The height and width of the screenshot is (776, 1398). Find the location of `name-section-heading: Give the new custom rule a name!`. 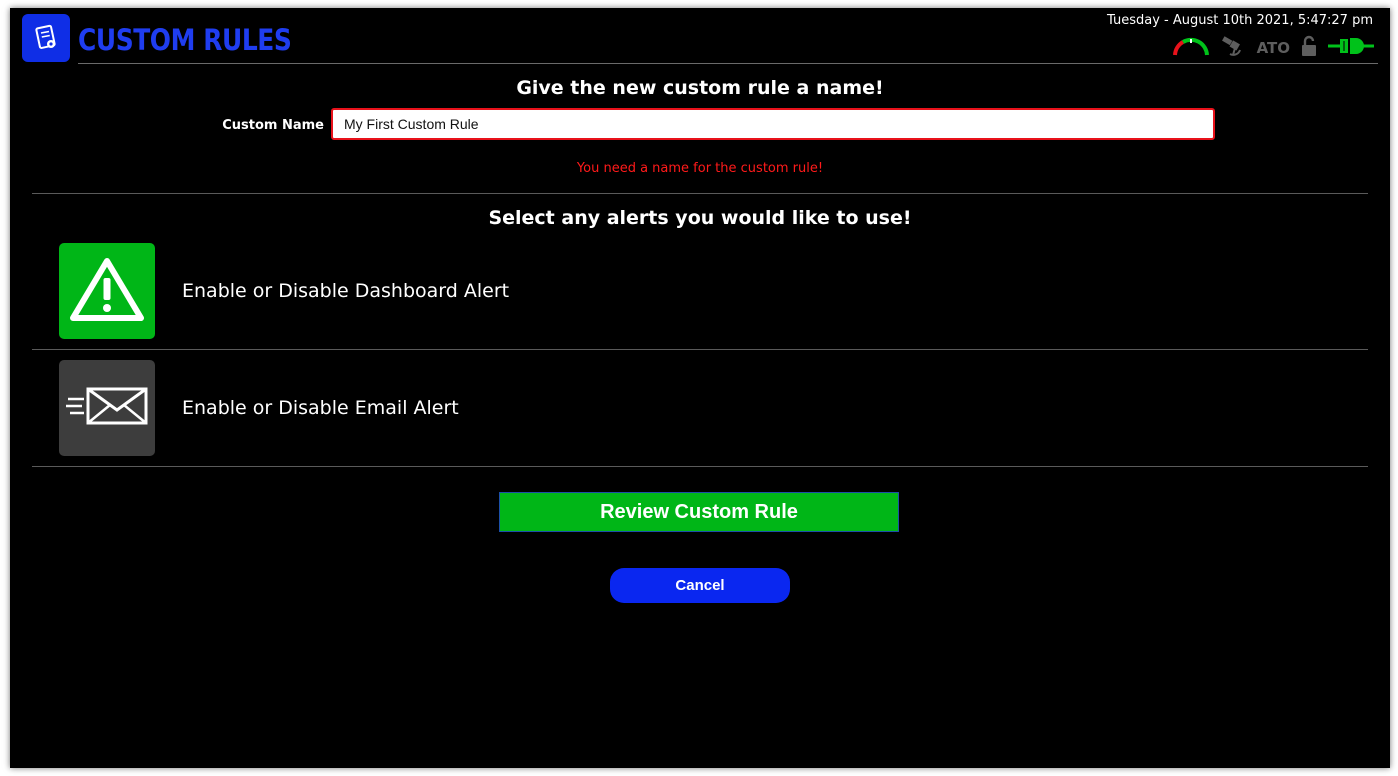

name-section-heading: Give the new custom rule a name! is located at coordinates (700, 88).